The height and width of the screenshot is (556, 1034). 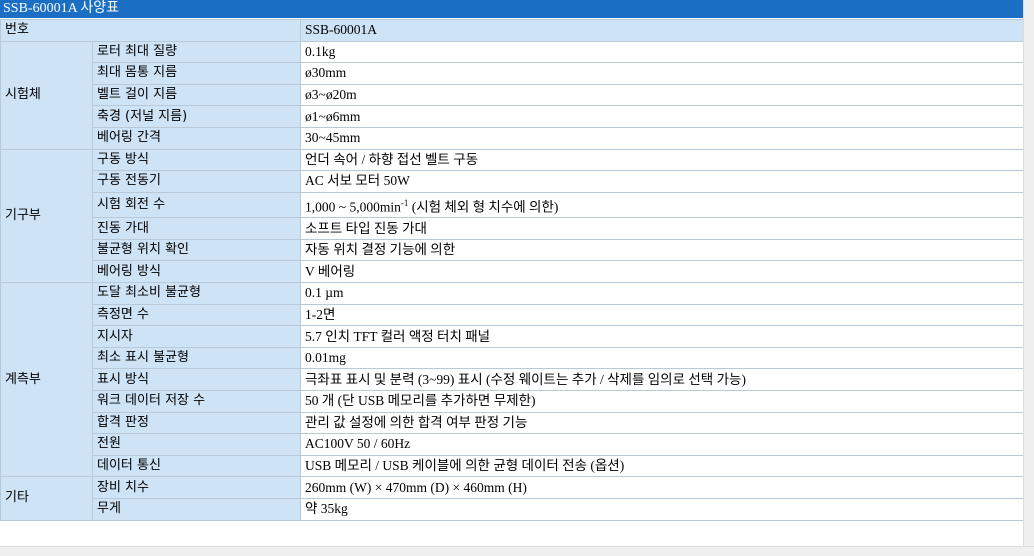 I want to click on spec-label: 불균형 위치 확인, so click(x=196, y=250).